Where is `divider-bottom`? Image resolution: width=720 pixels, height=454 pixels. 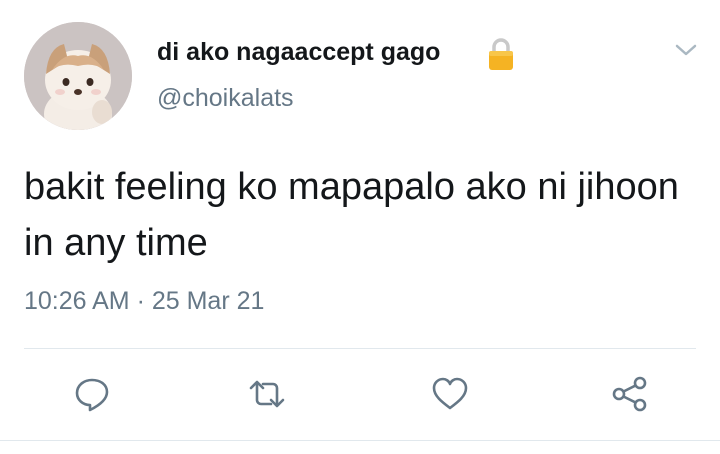 divider-bottom is located at coordinates (360, 440).